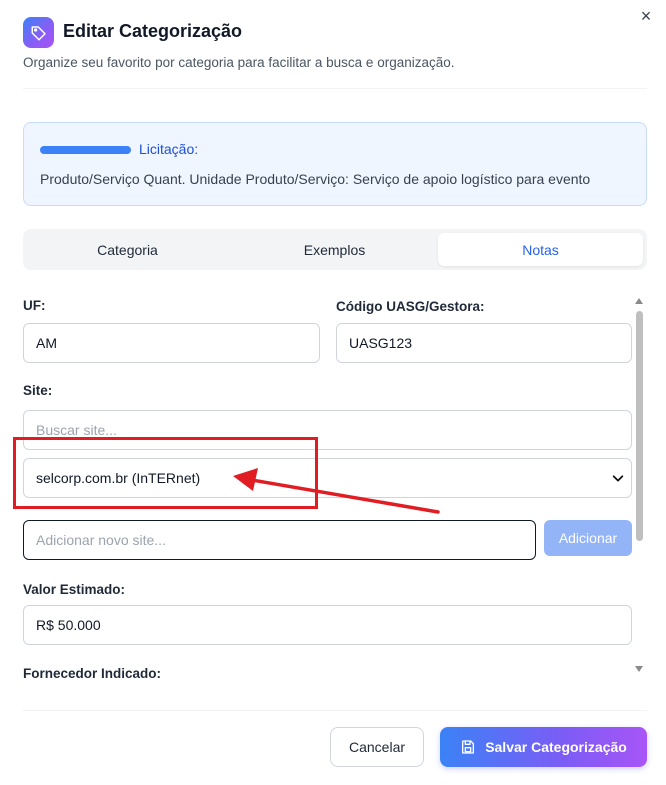 This screenshot has width=666, height=785. Describe the element at coordinates (169, 149) in the screenshot. I see `info-label: Licitação:` at that location.